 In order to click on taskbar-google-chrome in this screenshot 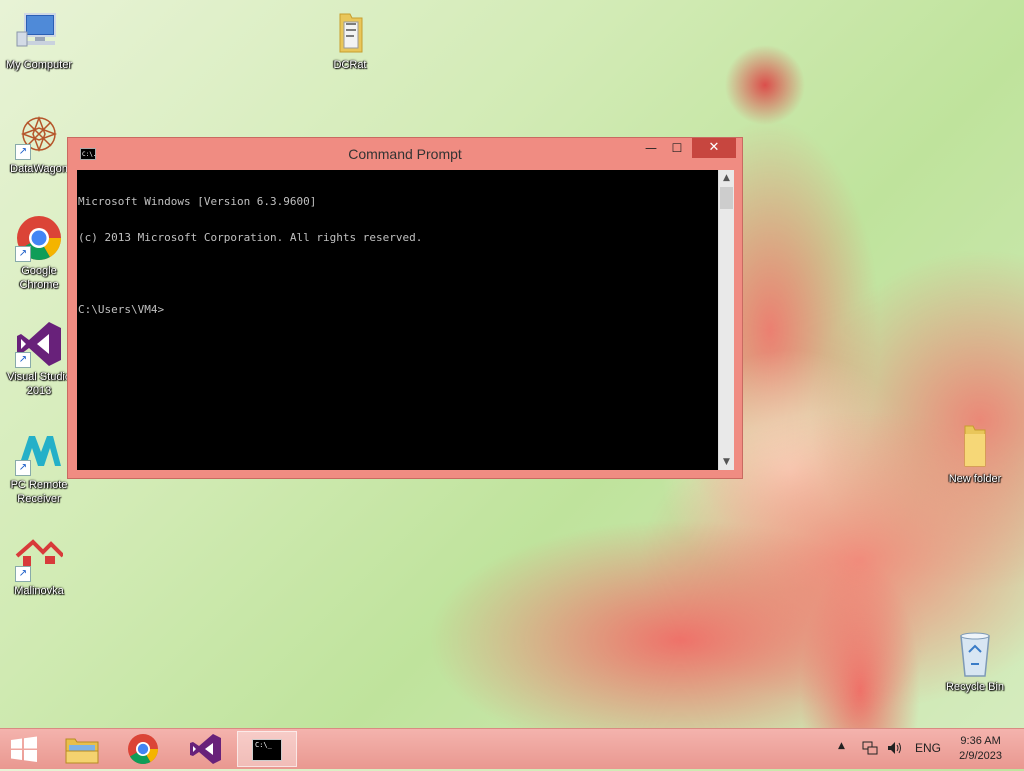, I will do `click(143, 749)`.